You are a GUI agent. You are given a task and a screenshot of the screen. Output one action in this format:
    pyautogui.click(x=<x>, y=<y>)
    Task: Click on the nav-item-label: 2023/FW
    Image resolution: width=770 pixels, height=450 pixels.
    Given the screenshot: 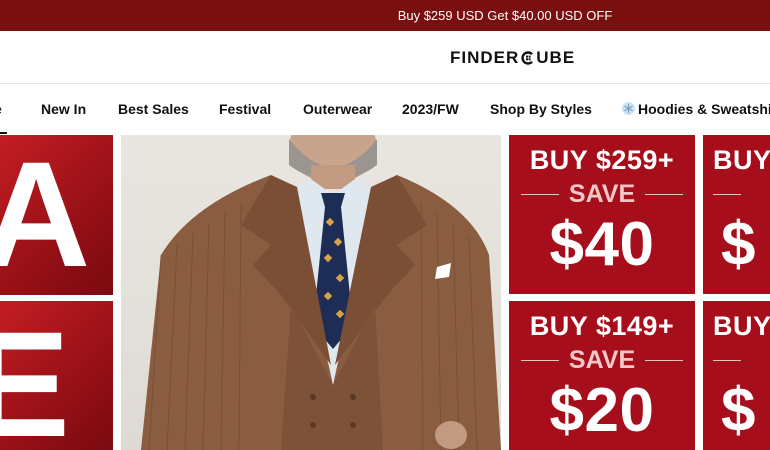 What is the action you would take?
    pyautogui.click(x=430, y=109)
    